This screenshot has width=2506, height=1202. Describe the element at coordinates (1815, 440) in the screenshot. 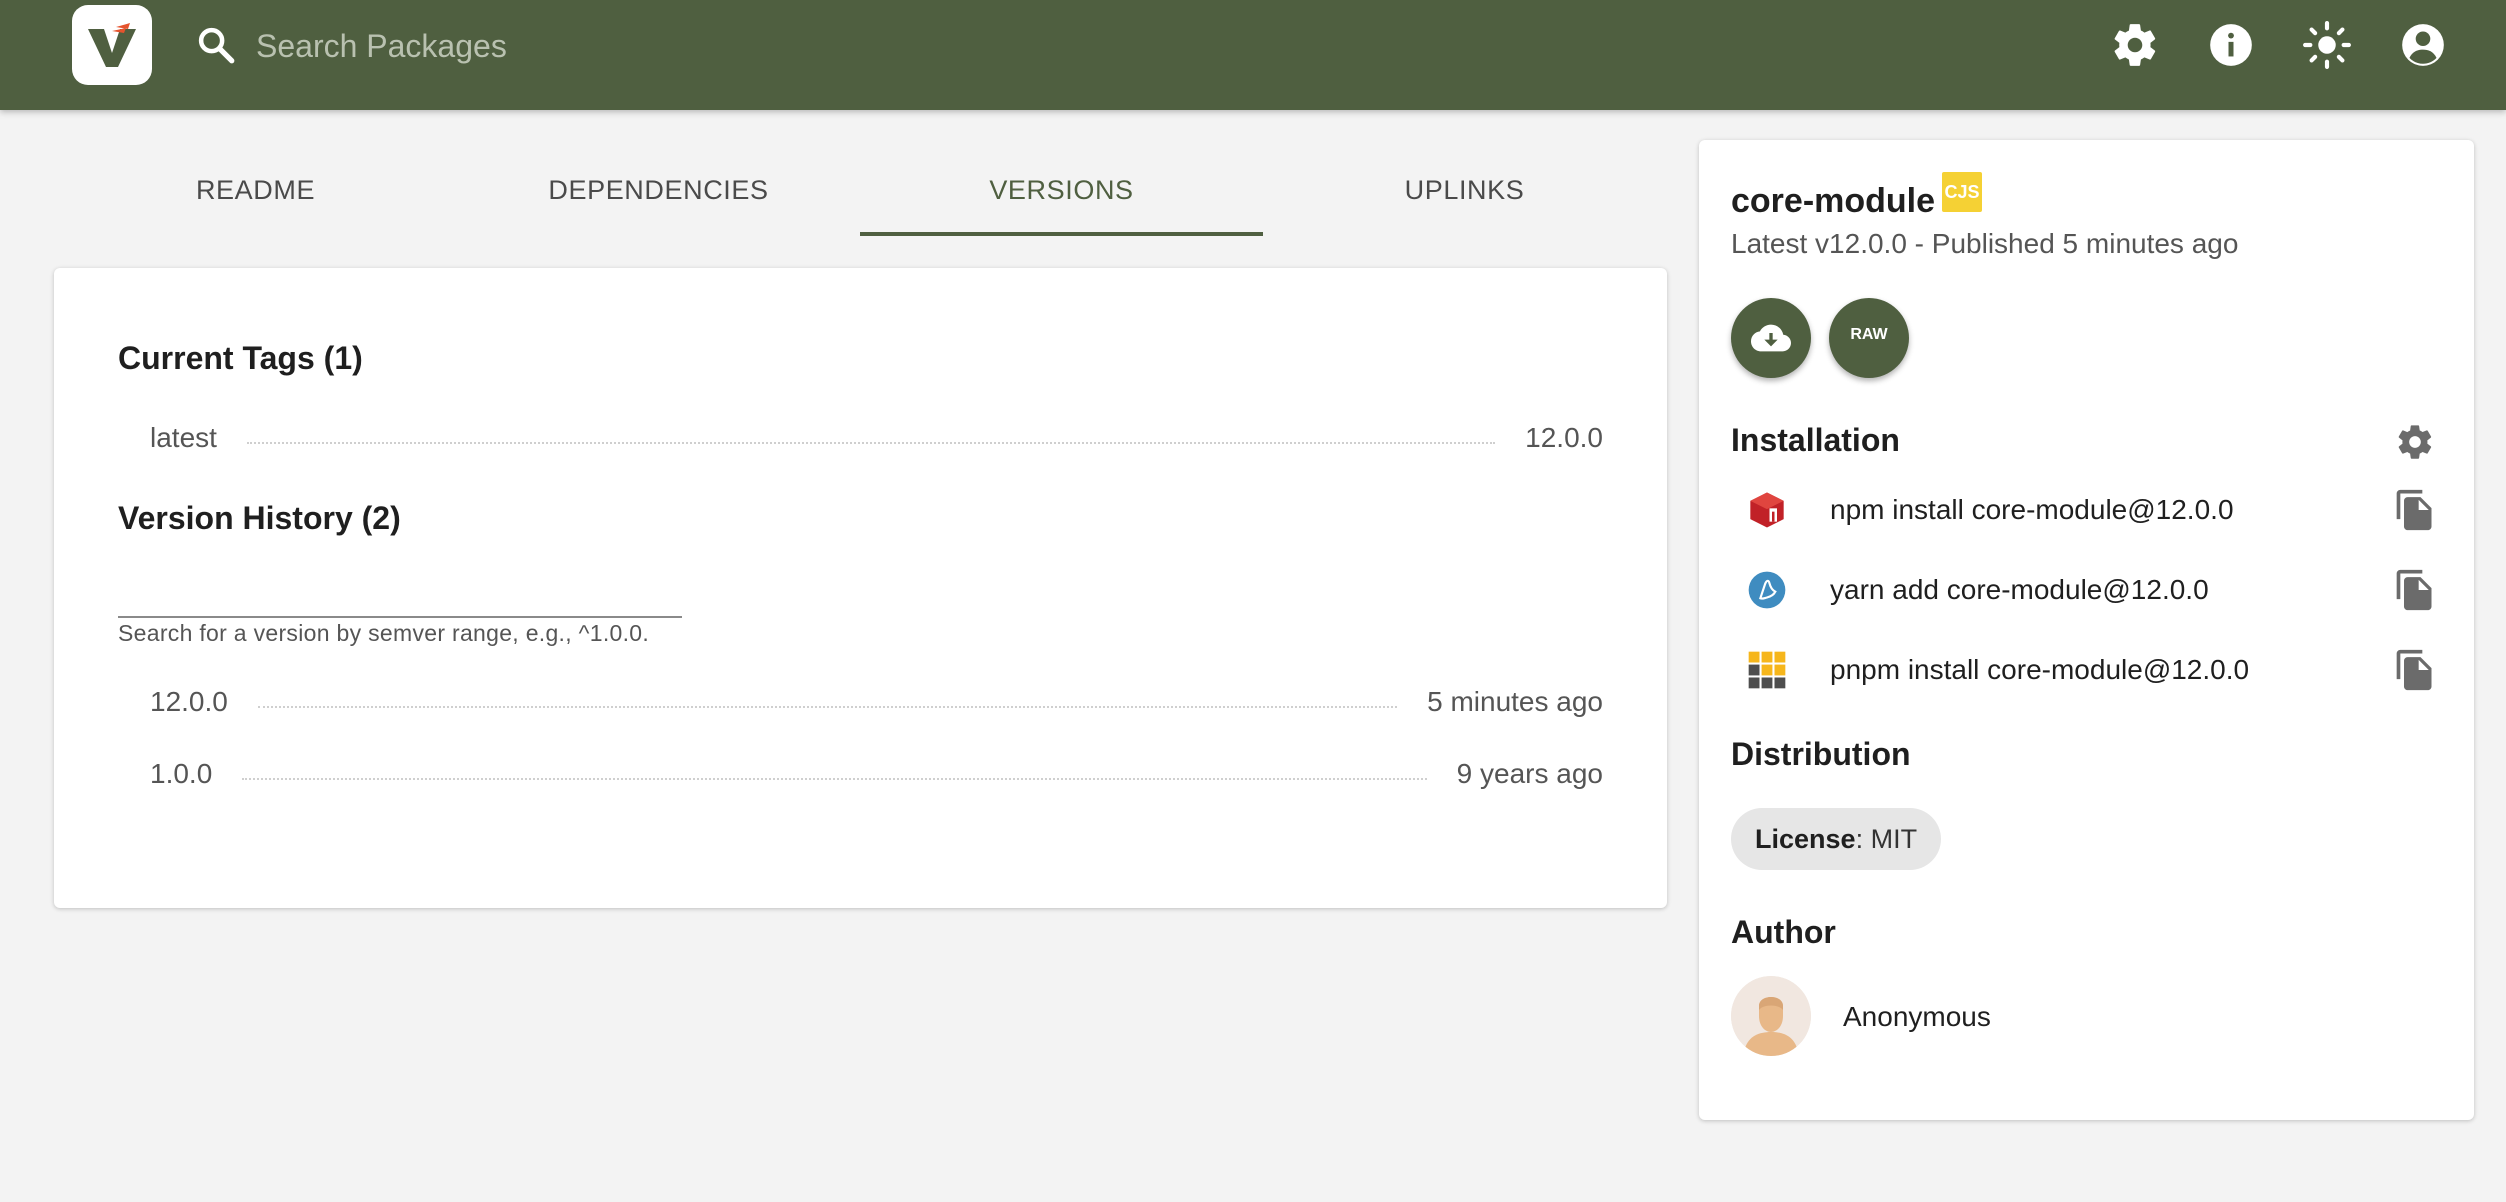

I see `installation-title: Installation` at that location.